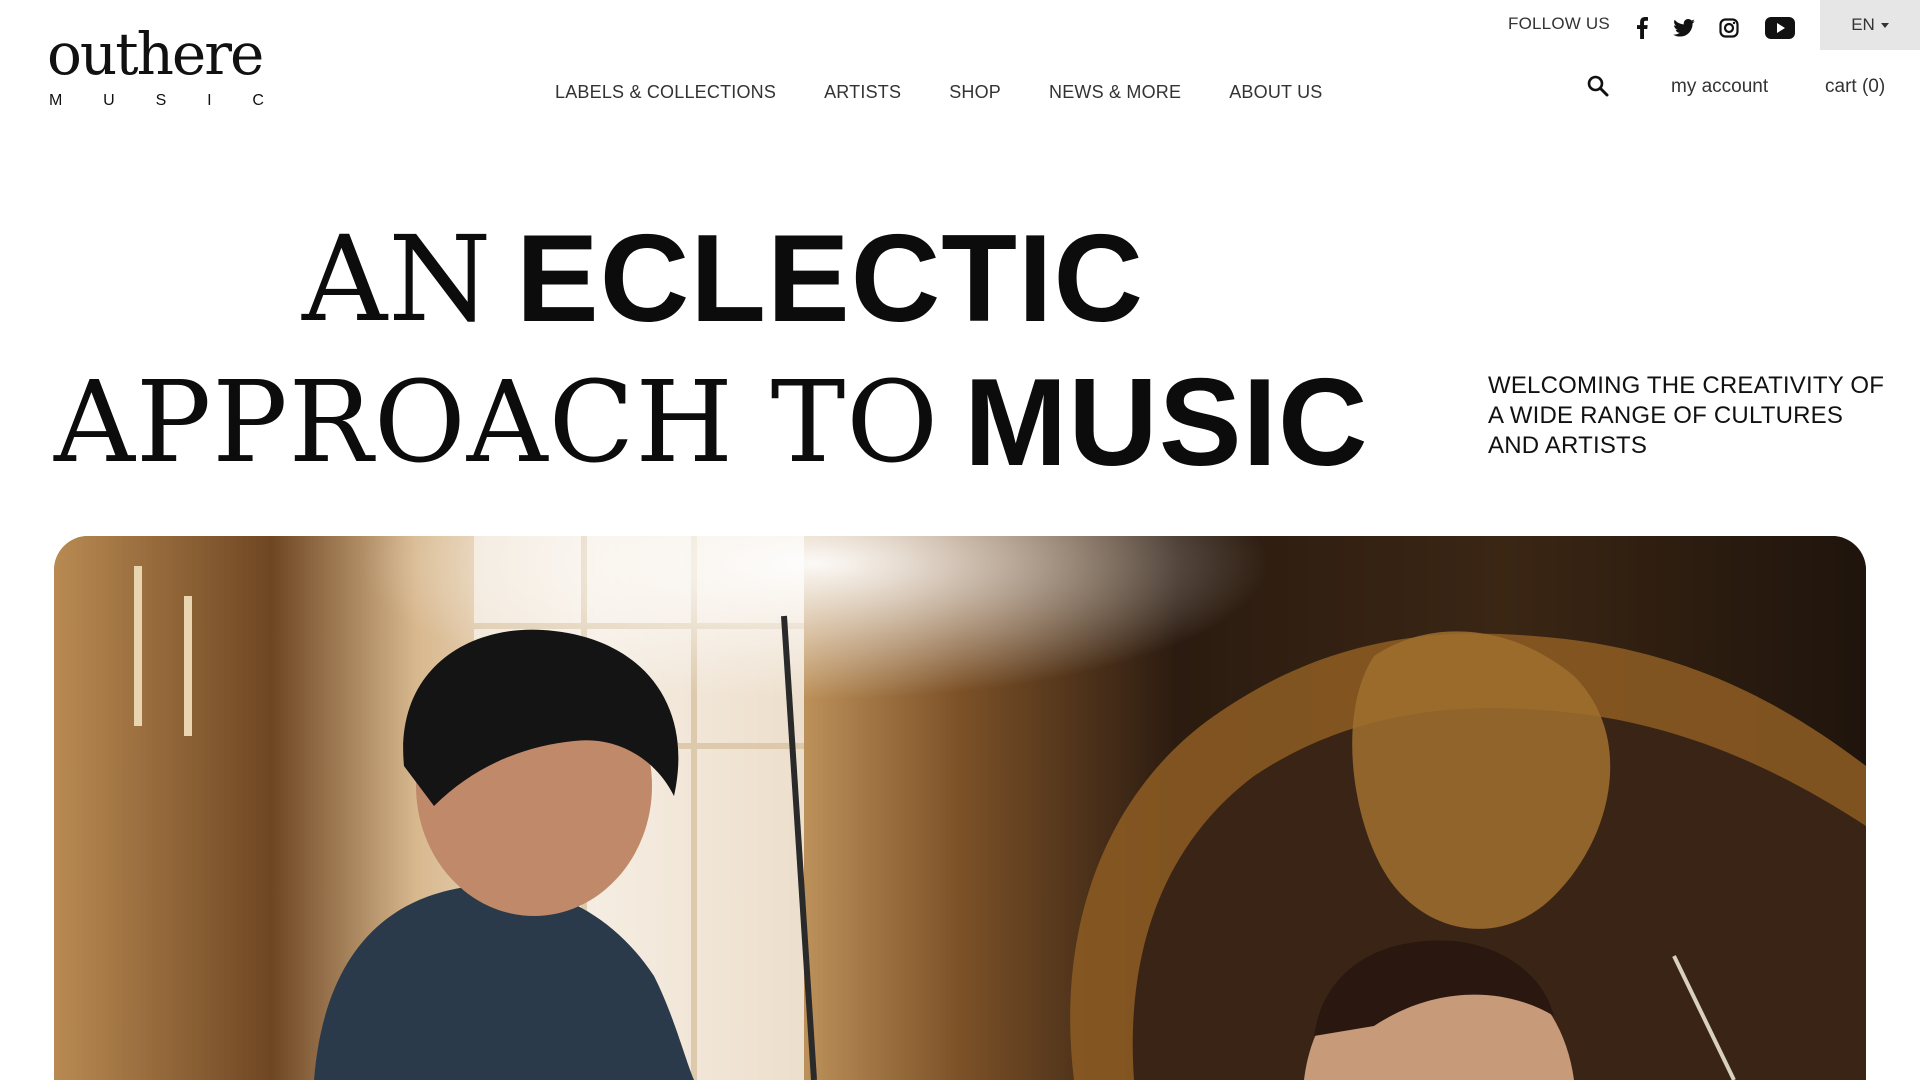  Describe the element at coordinates (1642, 28) in the screenshot. I see `facebook-icon` at that location.